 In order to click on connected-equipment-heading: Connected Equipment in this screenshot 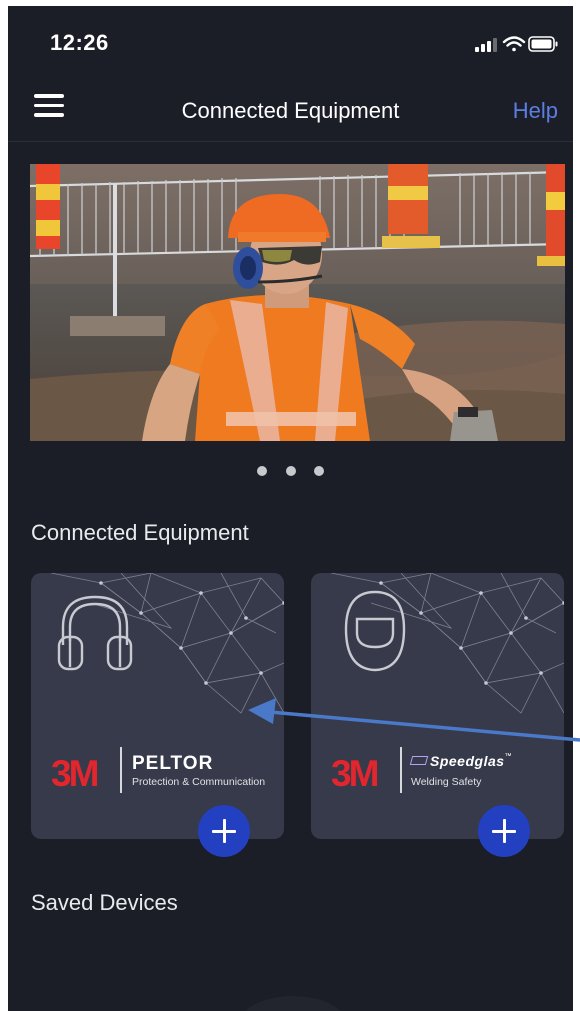, I will do `click(140, 532)`.